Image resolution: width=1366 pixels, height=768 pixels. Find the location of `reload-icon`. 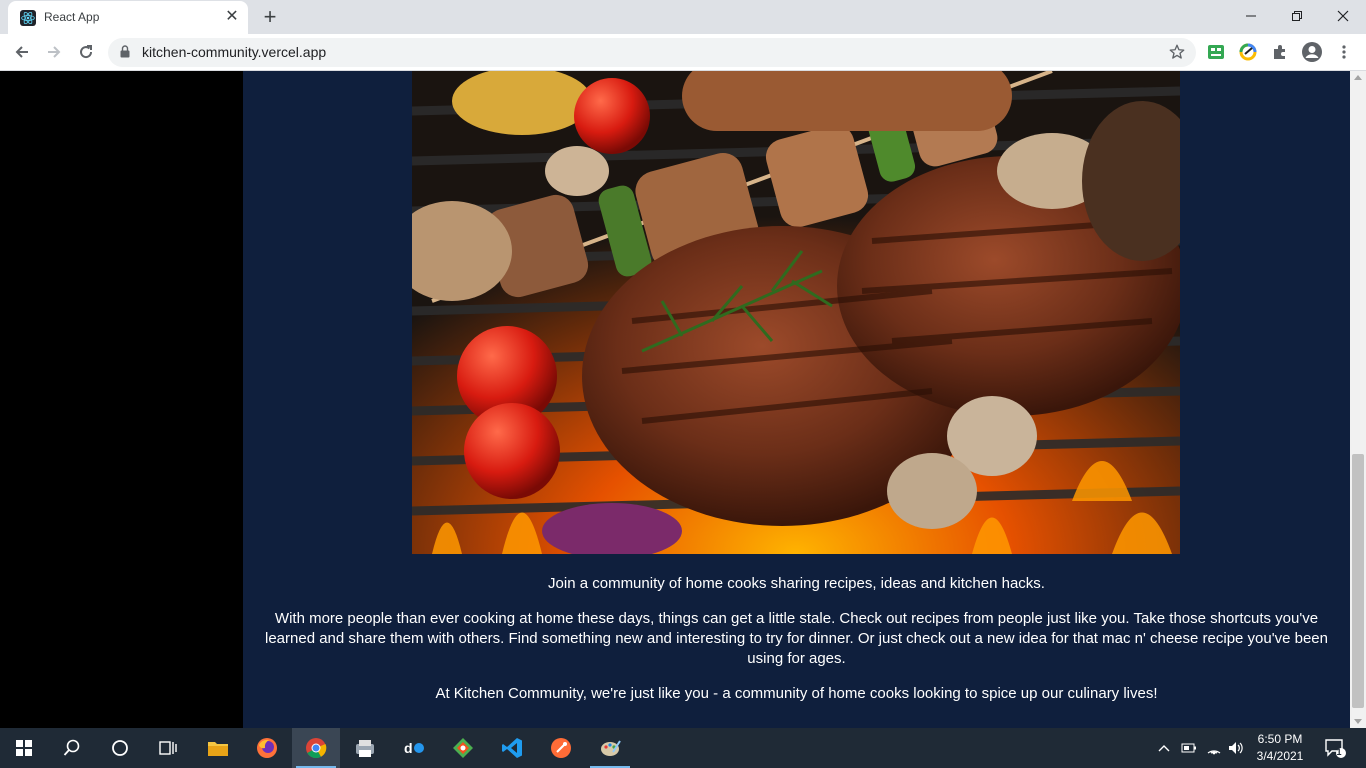

reload-icon is located at coordinates (86, 52).